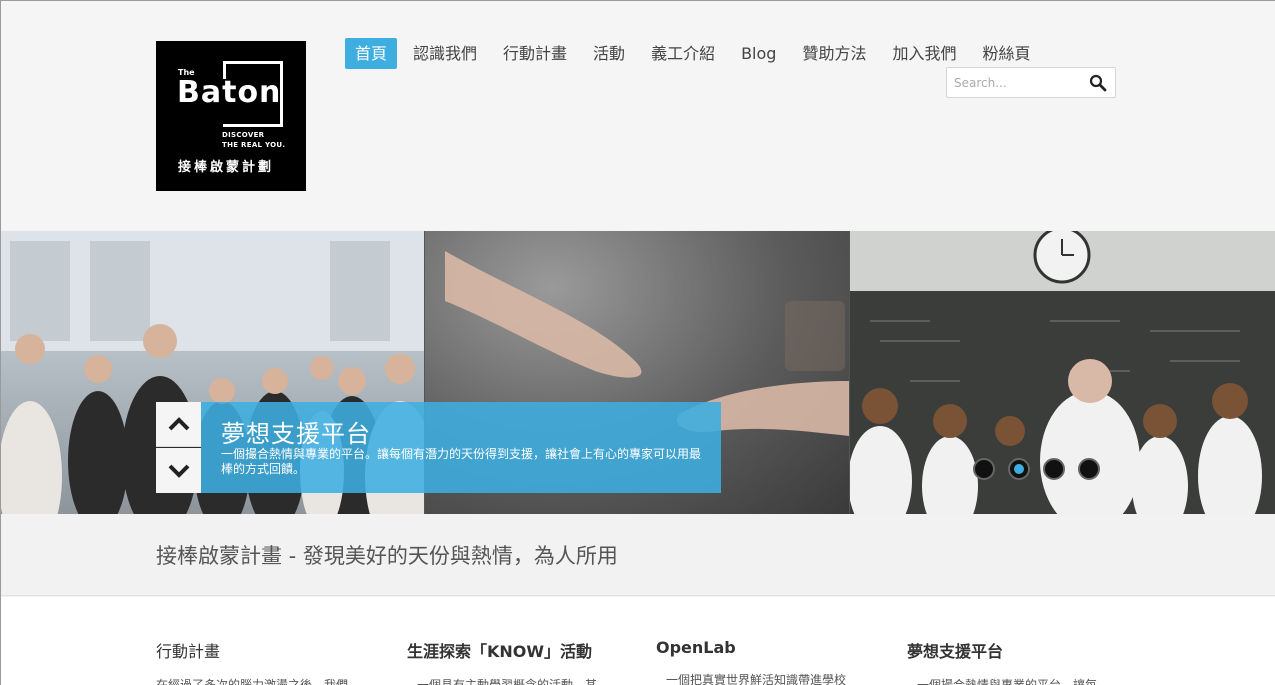 The height and width of the screenshot is (685, 1275). I want to click on feature-column: 生涯探索「KNOW」活動 一個具有主動學習概念的活動。其, so click(517, 661).